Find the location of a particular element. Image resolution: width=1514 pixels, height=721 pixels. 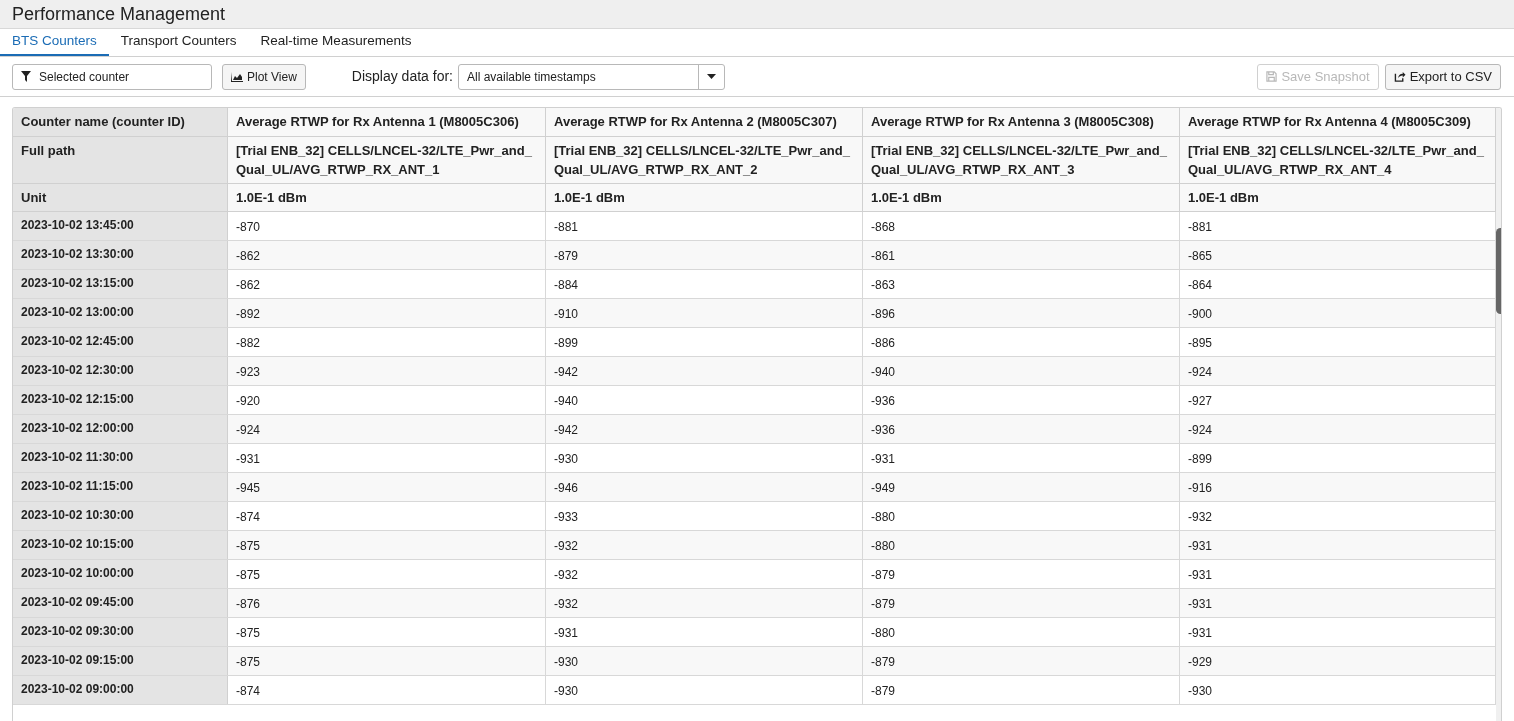

table-cell: -933 is located at coordinates (704, 516).